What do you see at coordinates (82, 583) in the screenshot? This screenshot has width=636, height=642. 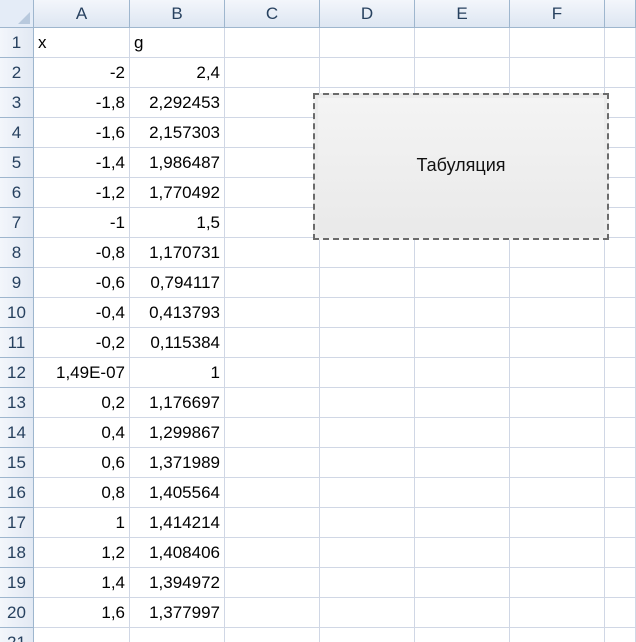 I see `cell: 1,4` at bounding box center [82, 583].